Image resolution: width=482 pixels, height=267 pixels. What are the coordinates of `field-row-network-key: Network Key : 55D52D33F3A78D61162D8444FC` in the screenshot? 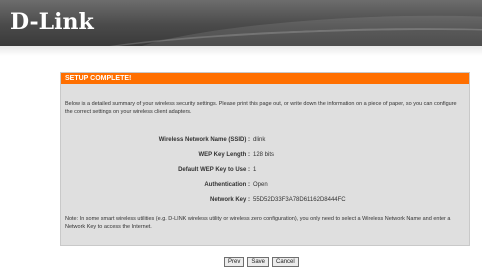 It's located at (265, 200).